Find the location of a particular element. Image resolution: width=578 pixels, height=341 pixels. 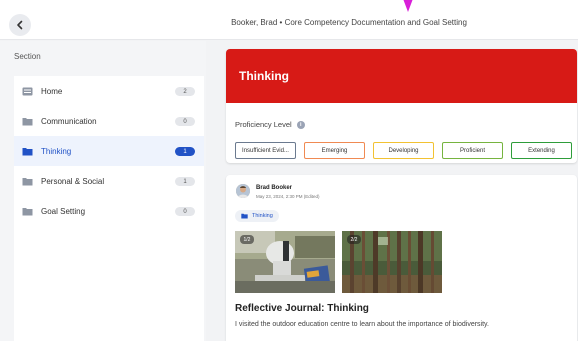

competency-tag: Thinking is located at coordinates (257, 216).